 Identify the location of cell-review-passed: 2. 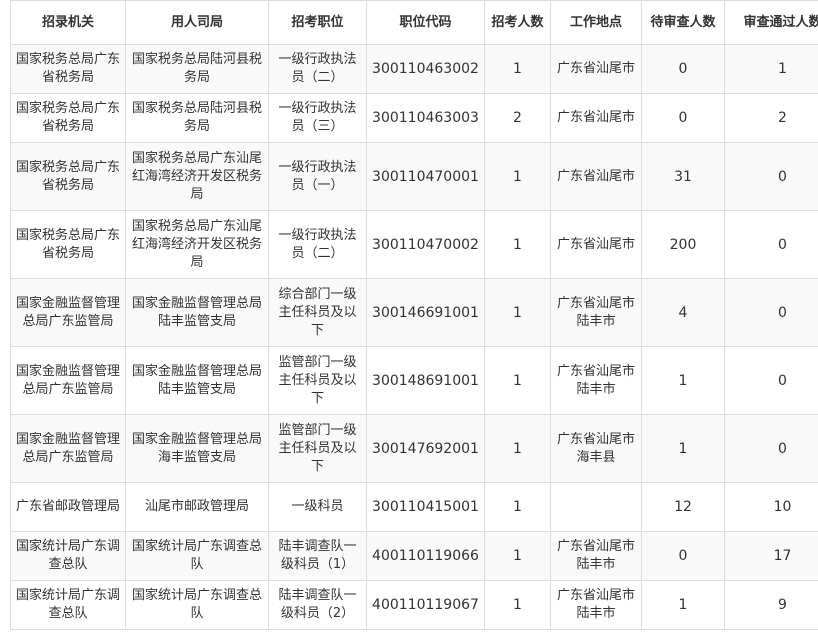
(771, 118).